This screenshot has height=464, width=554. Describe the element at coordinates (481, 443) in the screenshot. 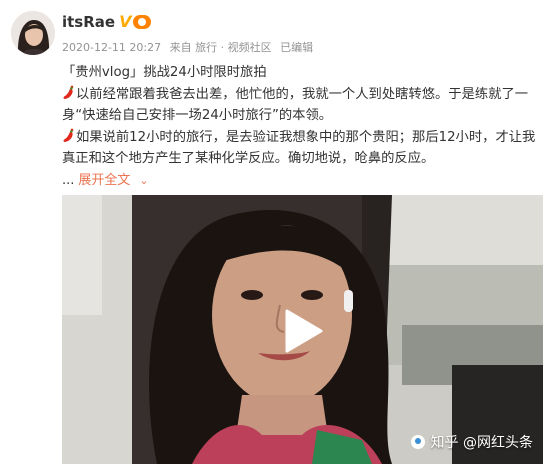

I see `watermark-text: 知乎 @网红头条` at that location.